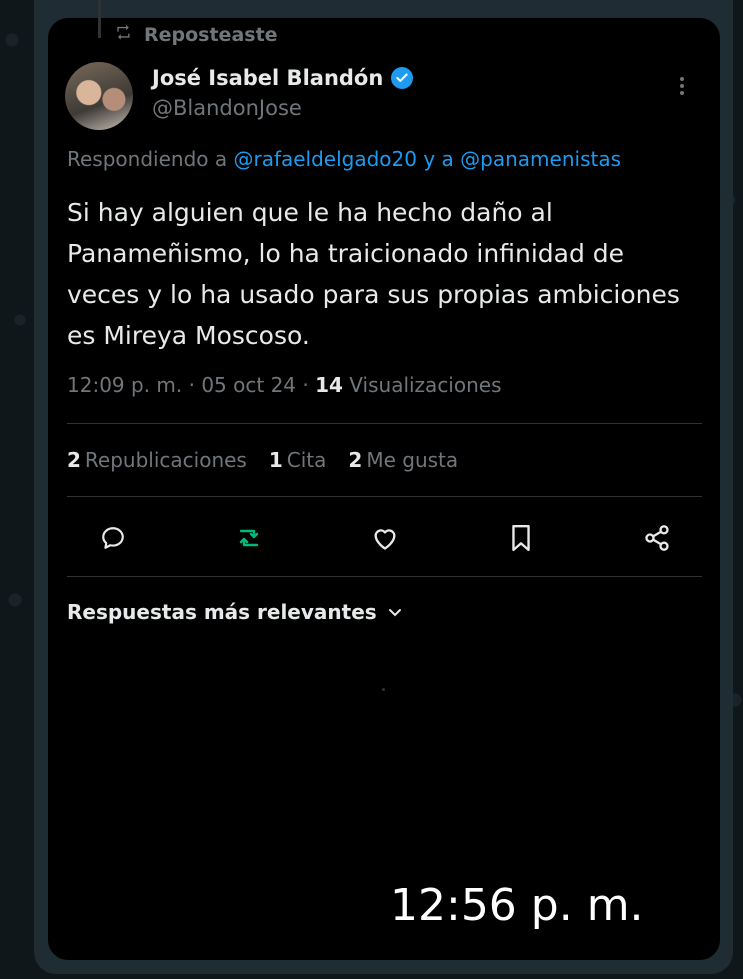 This screenshot has height=979, width=743. What do you see at coordinates (306, 460) in the screenshot?
I see `quotes-label: Cita` at bounding box center [306, 460].